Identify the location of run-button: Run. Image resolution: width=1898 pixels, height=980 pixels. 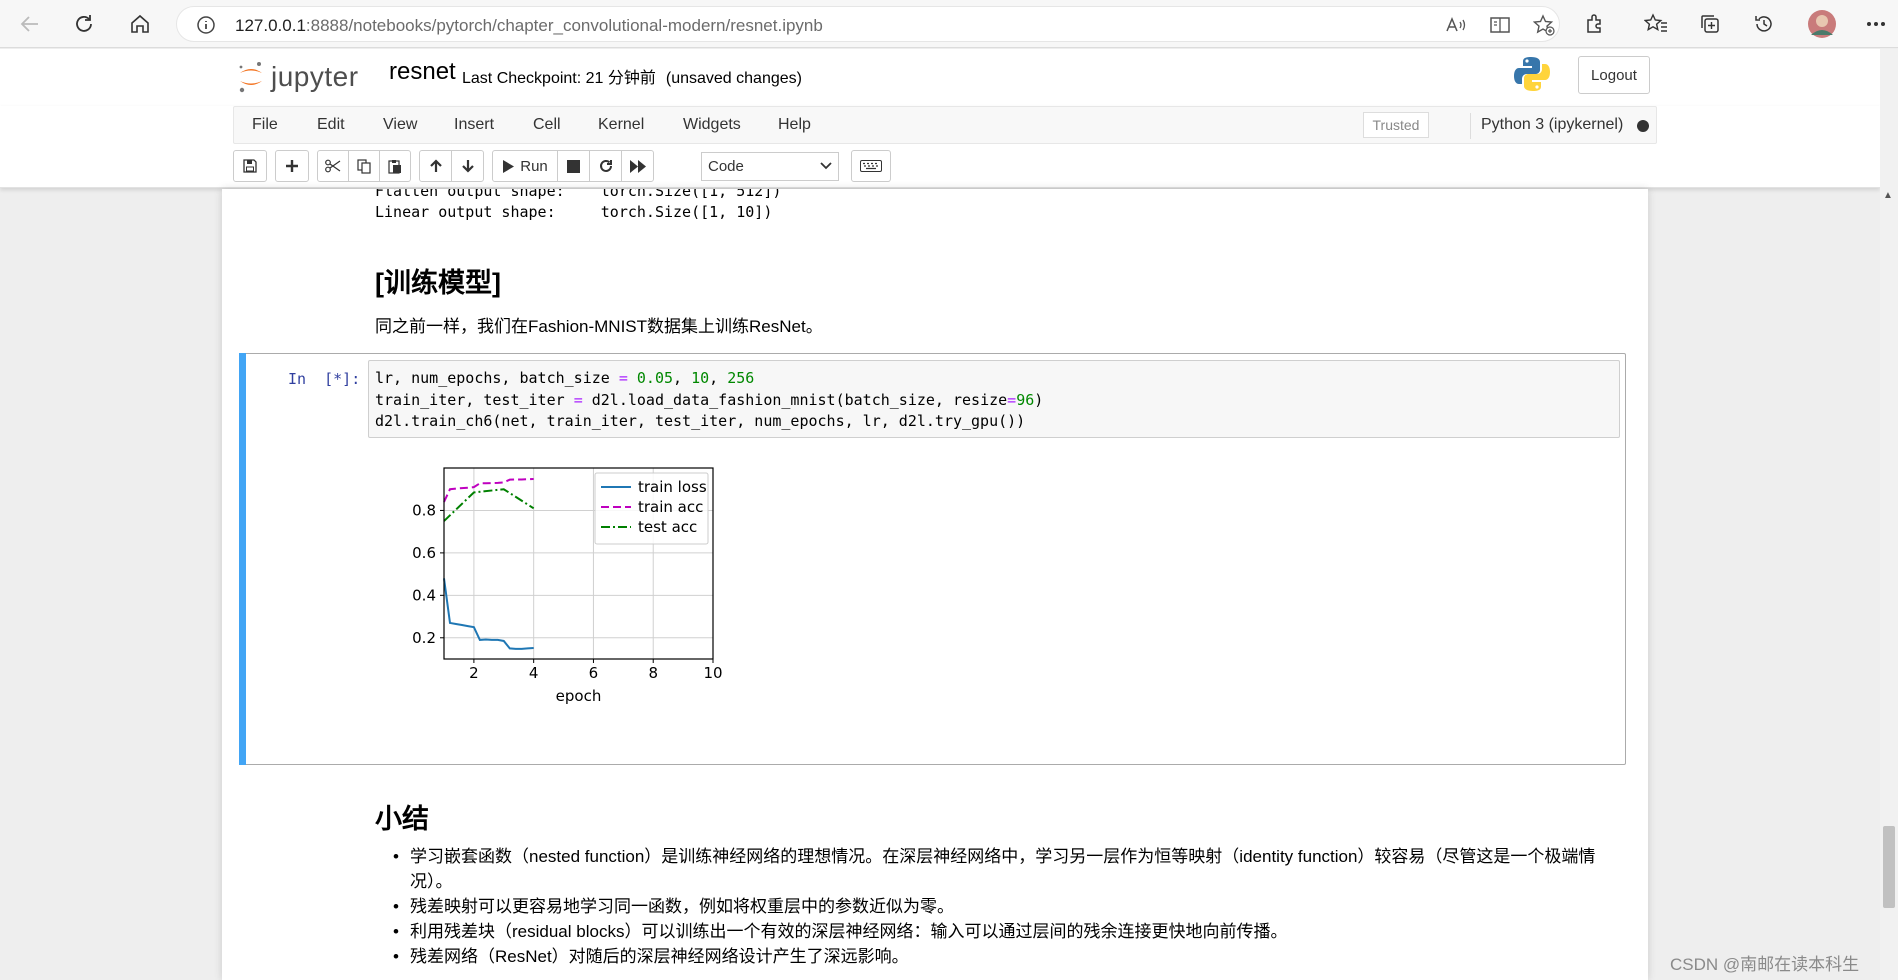
(525, 166).